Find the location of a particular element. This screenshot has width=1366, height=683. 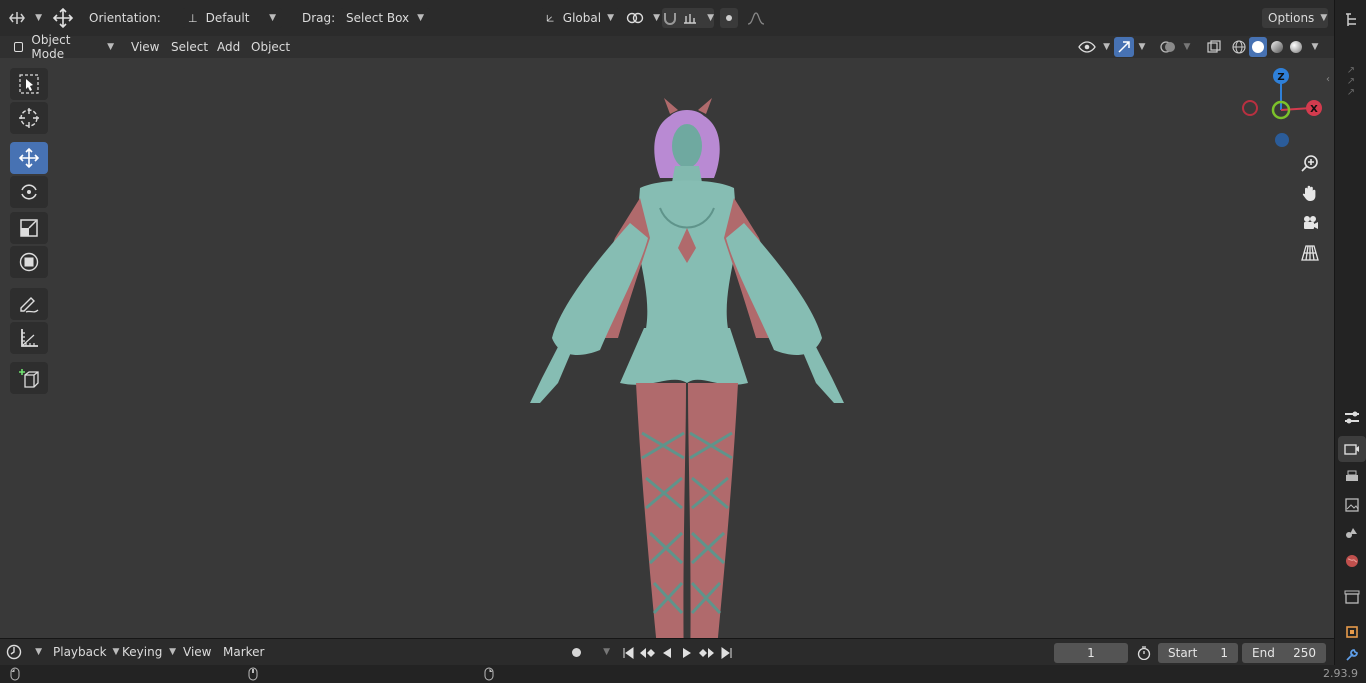

collection-box-icon is located at coordinates (1352, 597).